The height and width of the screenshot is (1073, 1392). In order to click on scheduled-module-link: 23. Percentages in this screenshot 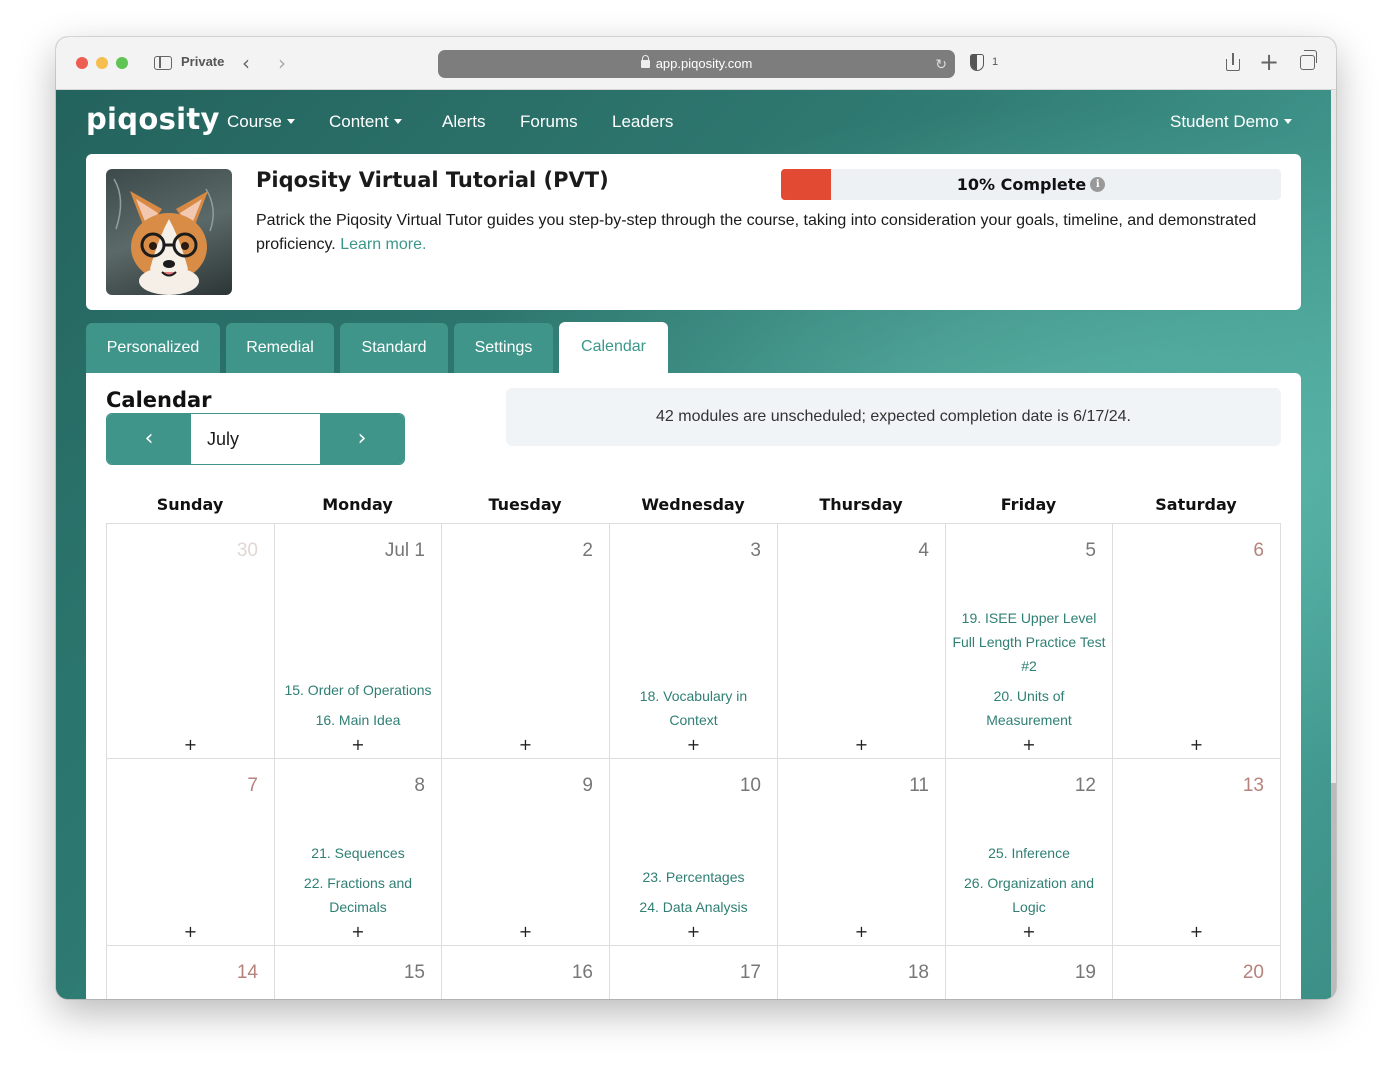, I will do `click(693, 877)`.